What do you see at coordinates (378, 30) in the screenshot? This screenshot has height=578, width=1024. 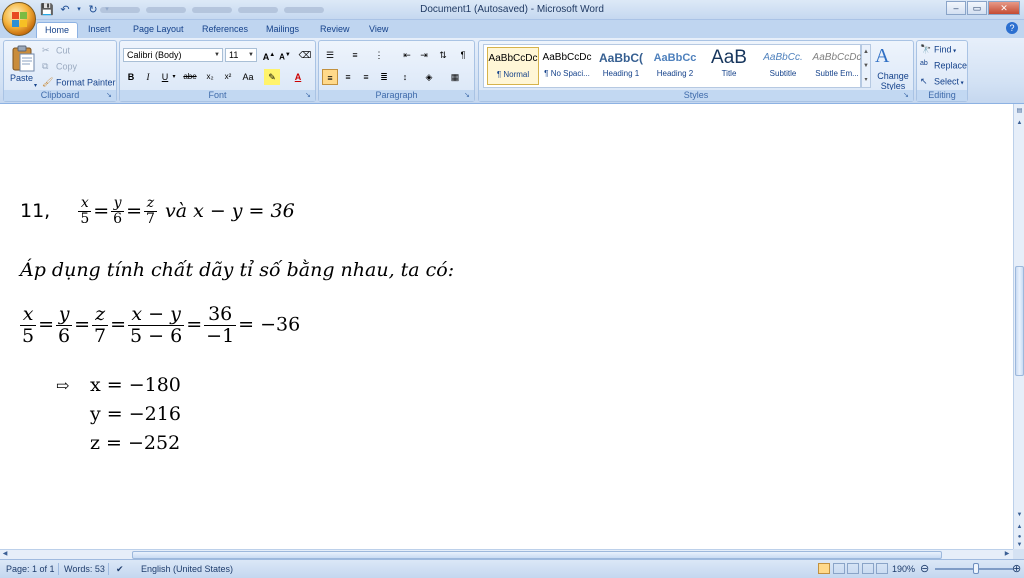 I see `tab-view: View` at bounding box center [378, 30].